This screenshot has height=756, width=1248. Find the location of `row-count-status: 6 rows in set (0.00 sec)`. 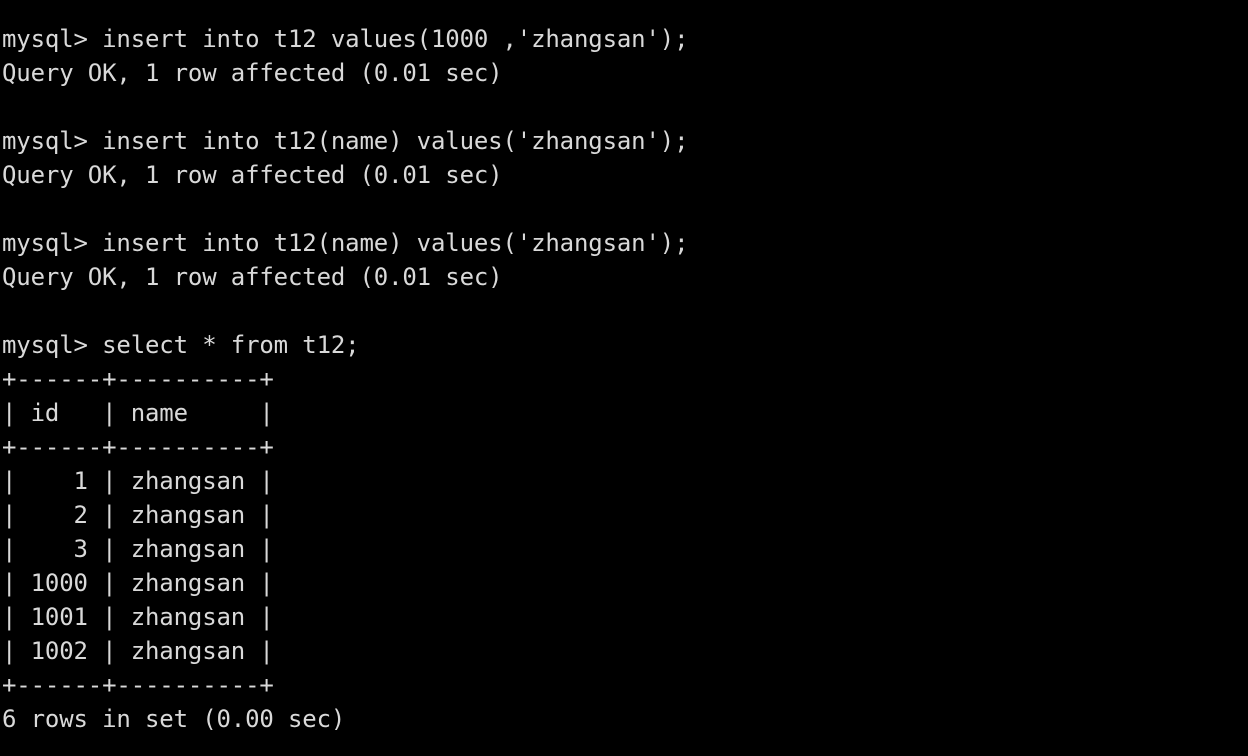

row-count-status: 6 rows in set (0.00 sec) is located at coordinates (174, 719).